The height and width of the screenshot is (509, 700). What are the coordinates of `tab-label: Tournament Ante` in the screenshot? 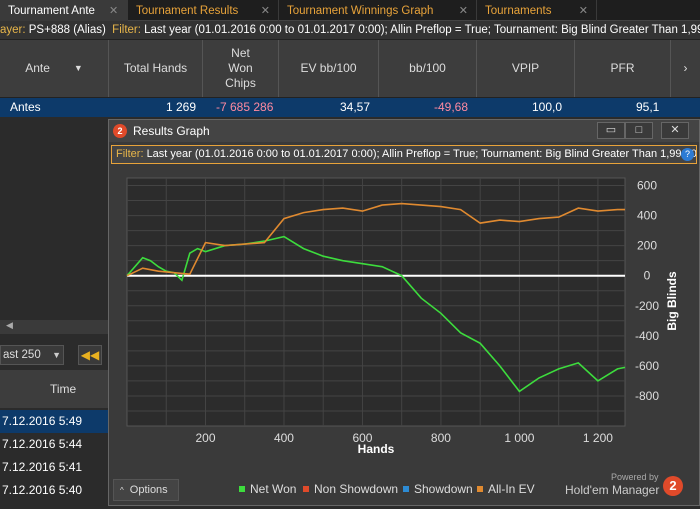 It's located at (51, 10).